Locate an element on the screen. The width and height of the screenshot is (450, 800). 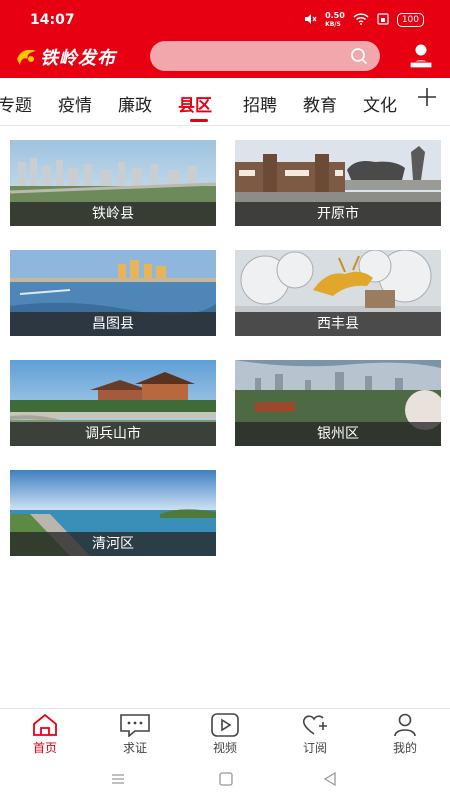
tab-topics: 专题 is located at coordinates (16, 103).